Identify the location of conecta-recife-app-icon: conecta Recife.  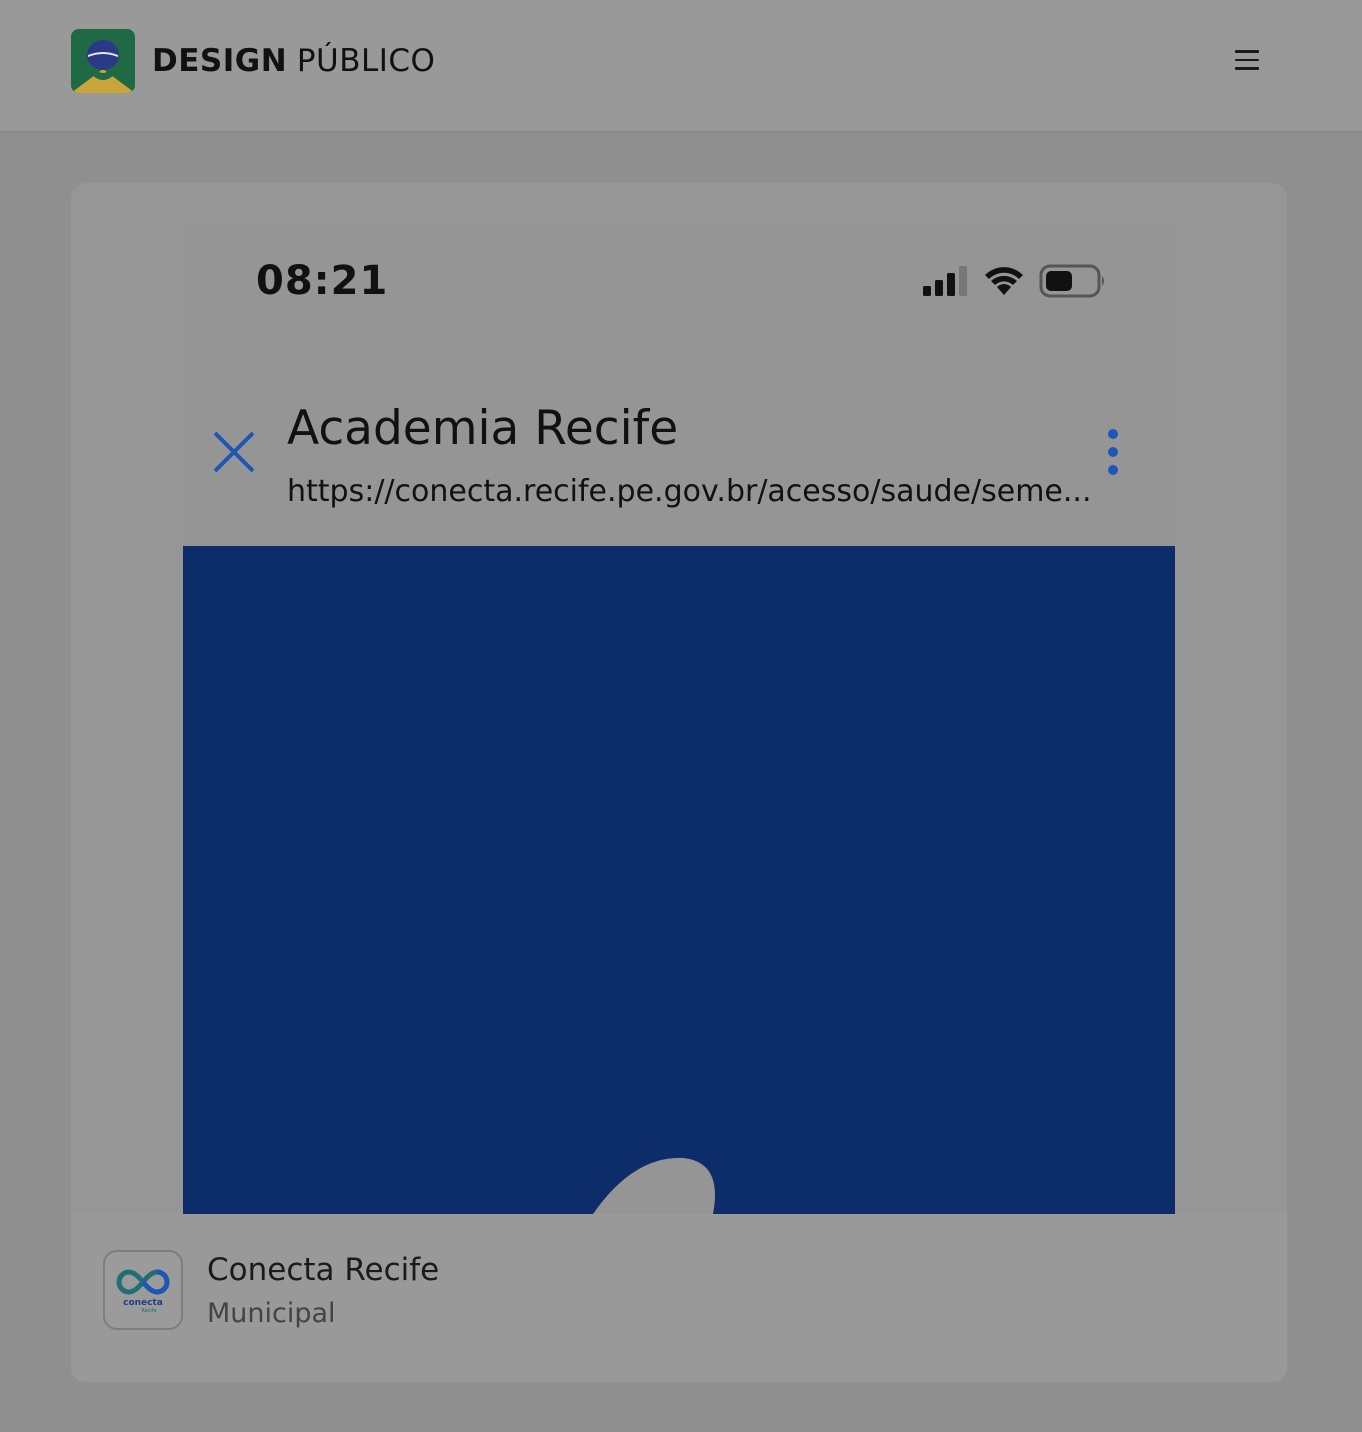
(143, 1290).